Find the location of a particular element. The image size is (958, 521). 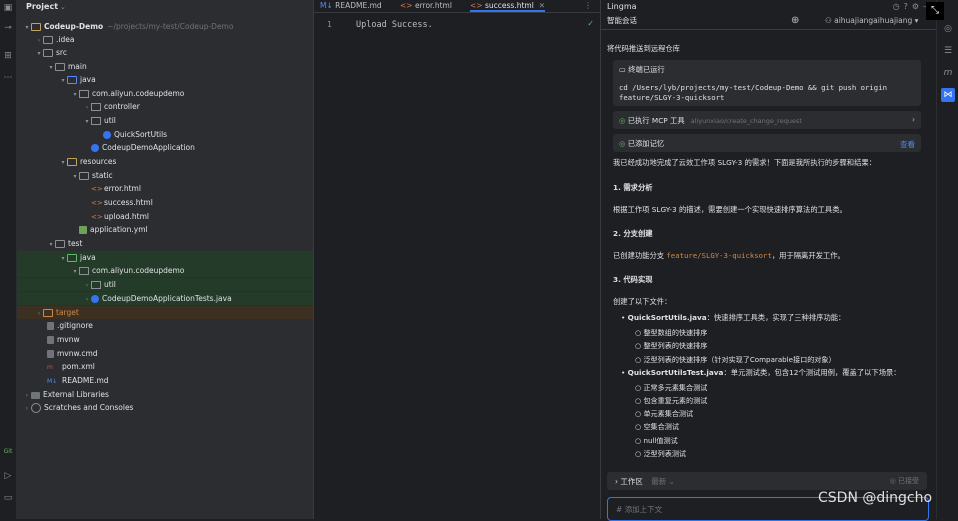

workspace-bar: › 工作区 最新 ⌄ ◎ 已接受 is located at coordinates (767, 481).